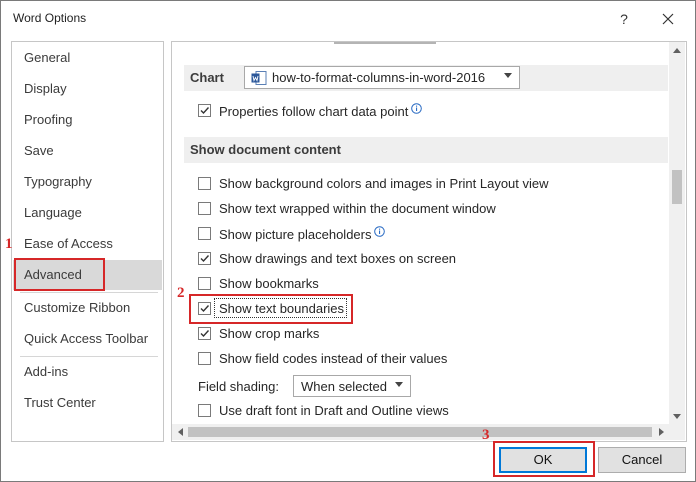  Describe the element at coordinates (204, 183) in the screenshot. I see `checkbox-show-background-colors` at that location.